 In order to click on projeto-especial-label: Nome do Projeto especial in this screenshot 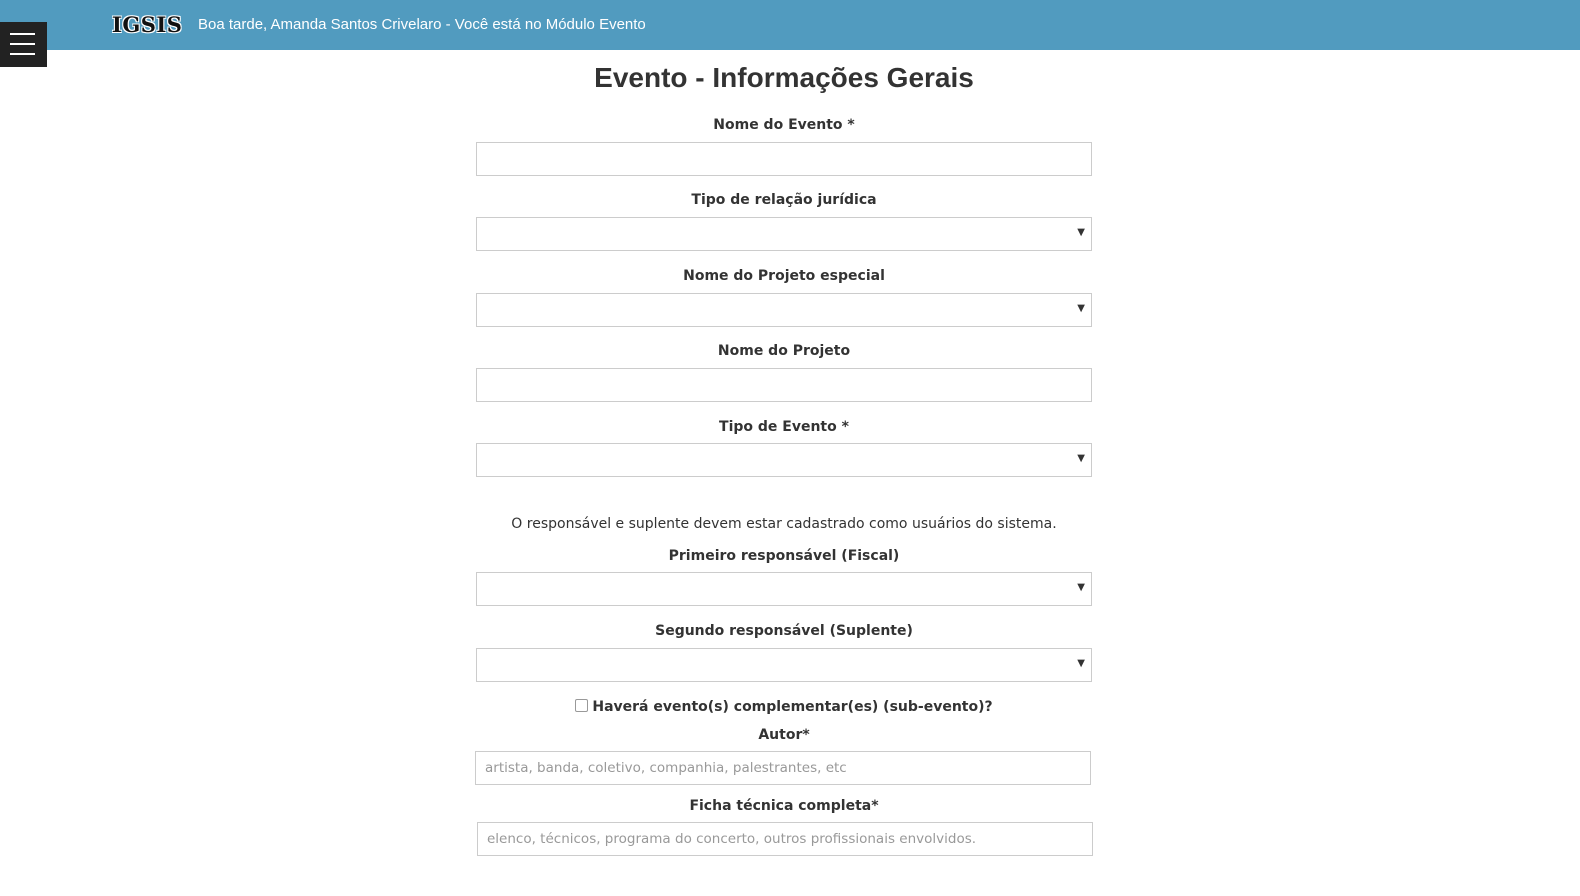, I will do `click(784, 276)`.